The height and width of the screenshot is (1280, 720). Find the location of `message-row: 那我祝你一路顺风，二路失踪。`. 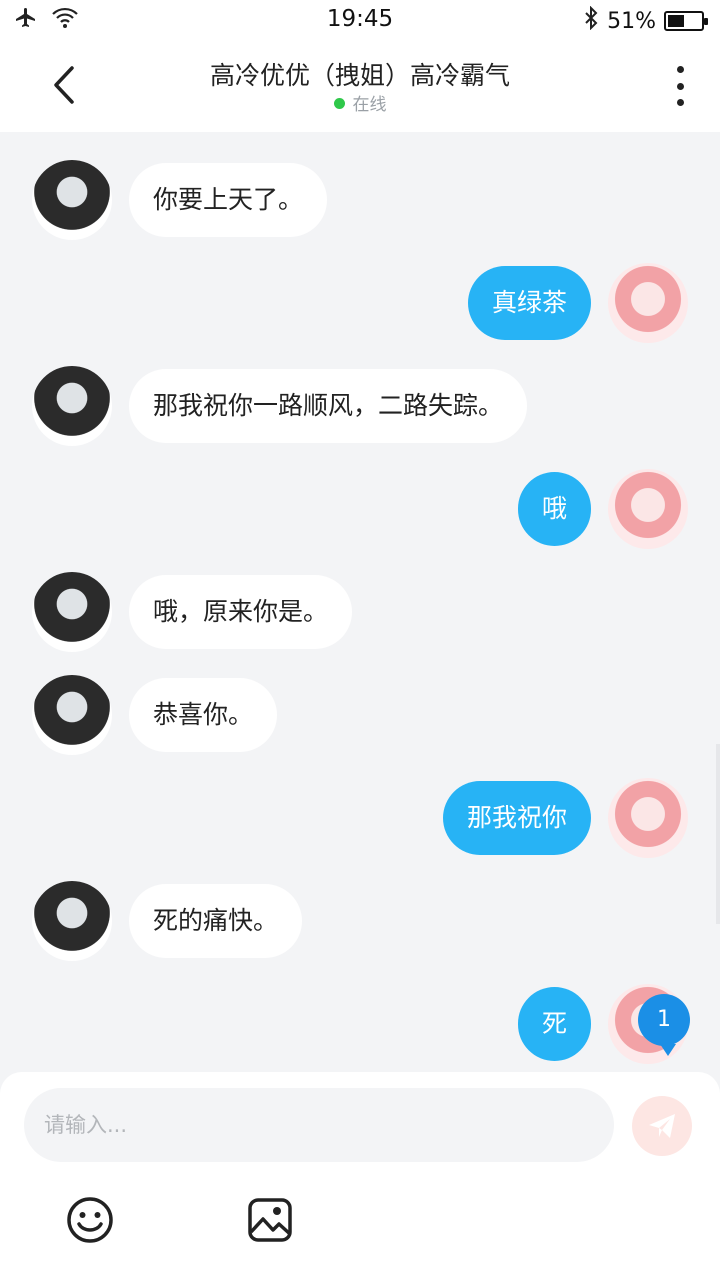

message-row: 那我祝你一路顺风，二路失踪。 is located at coordinates (360, 406).